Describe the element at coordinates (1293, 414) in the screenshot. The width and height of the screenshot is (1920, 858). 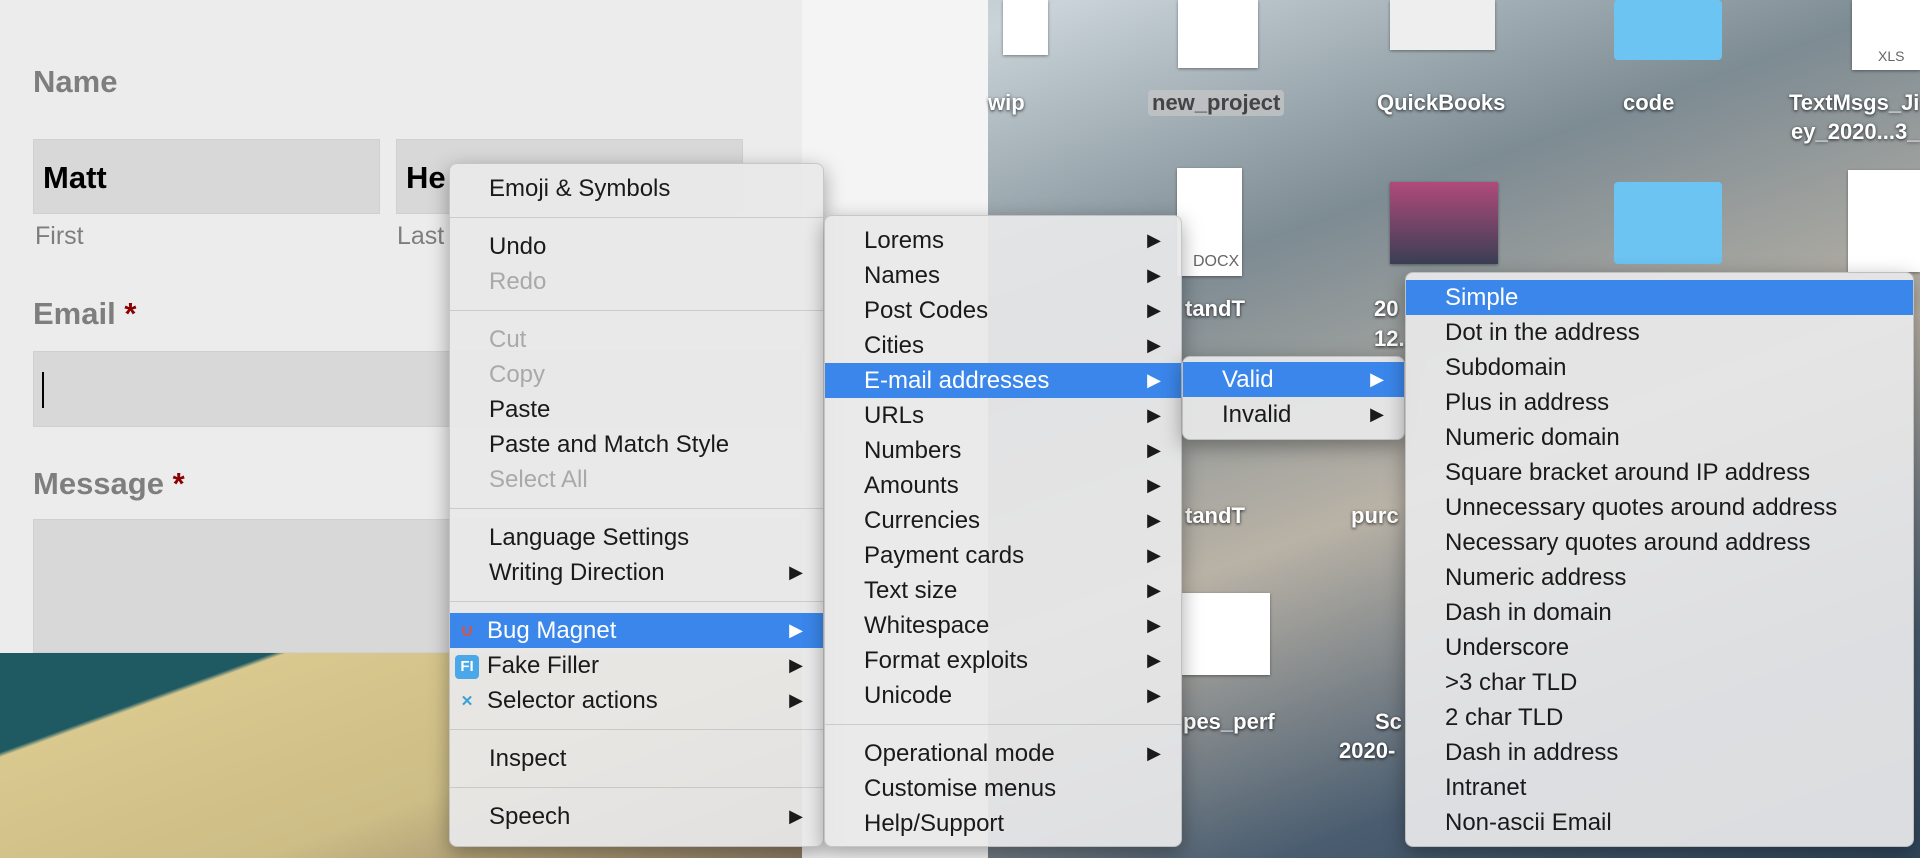
I see `menu-item-invalid: Invalid ▶` at that location.